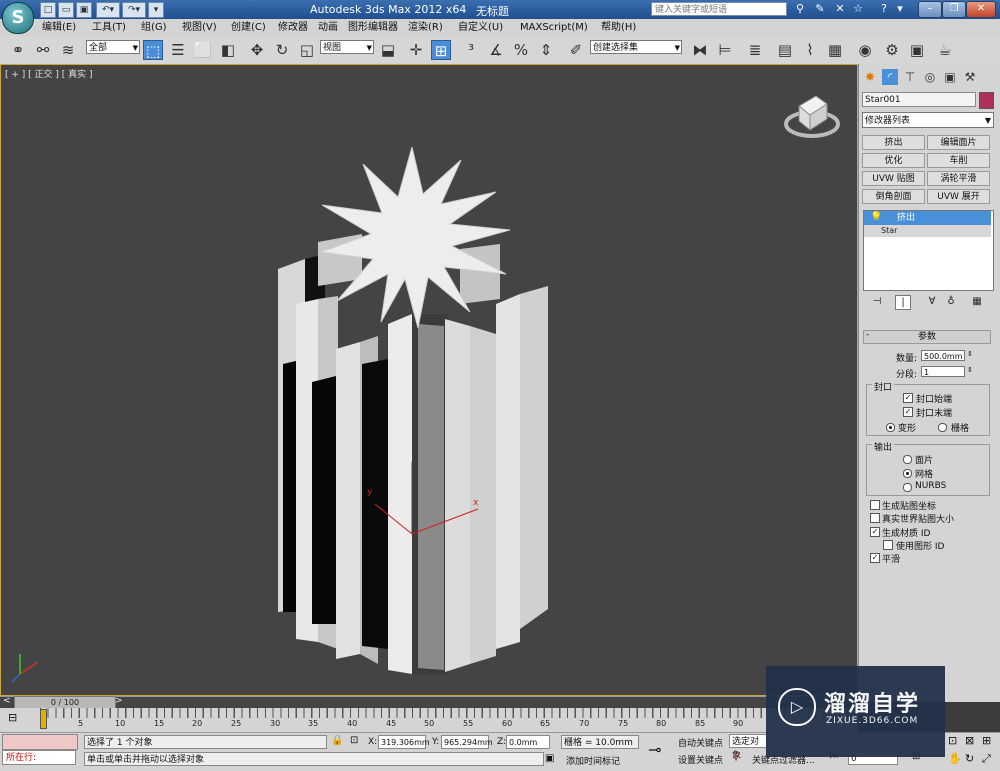 Image resolution: width=1000 pixels, height=771 pixels. I want to click on collapse-icon: -, so click(867, 335).